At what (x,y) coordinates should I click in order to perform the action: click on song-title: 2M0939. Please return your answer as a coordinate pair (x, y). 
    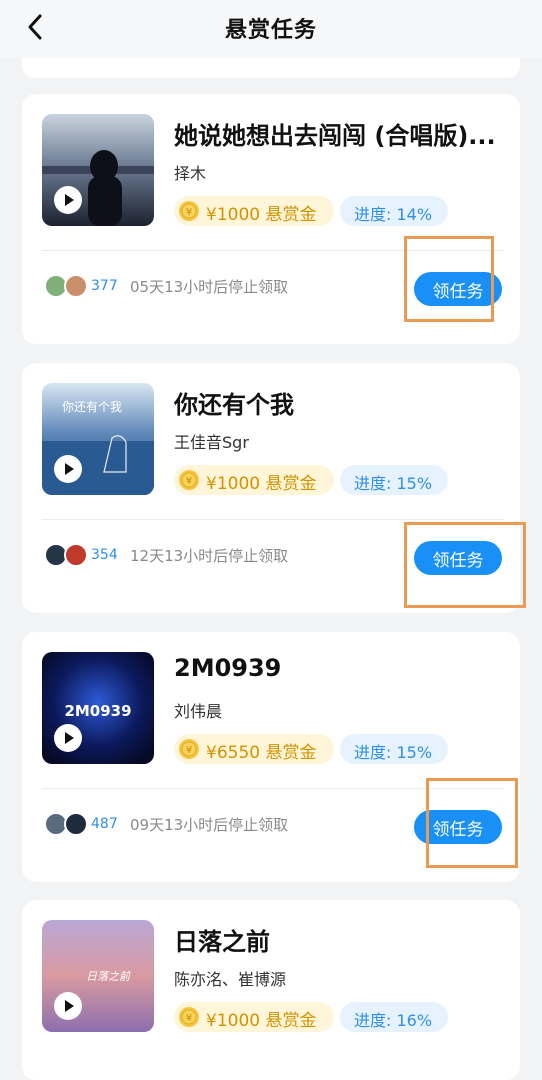
    Looking at the image, I should click on (344, 668).